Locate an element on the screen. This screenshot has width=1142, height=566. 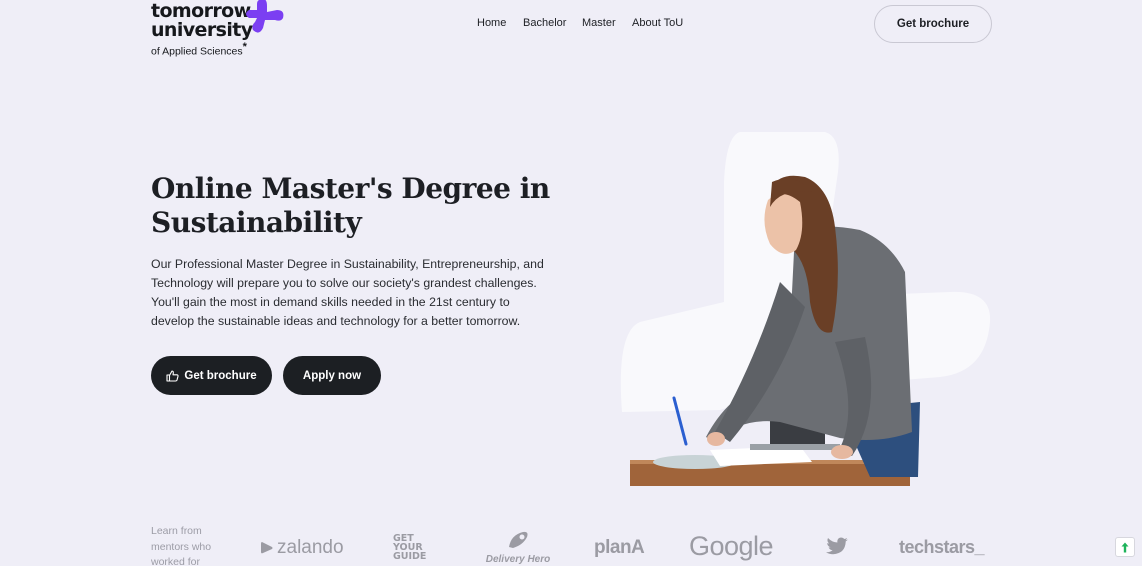
apply-now-button: Apply now is located at coordinates (332, 375).